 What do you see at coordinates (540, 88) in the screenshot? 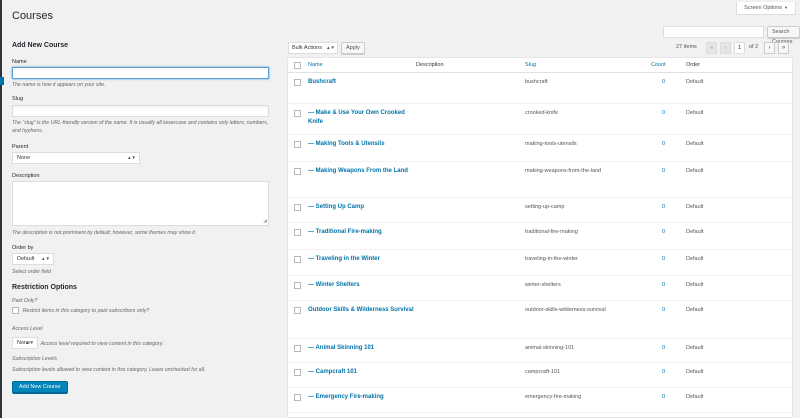
I see `table-row: Bushcraft bushcraft 0 Default` at bounding box center [540, 88].